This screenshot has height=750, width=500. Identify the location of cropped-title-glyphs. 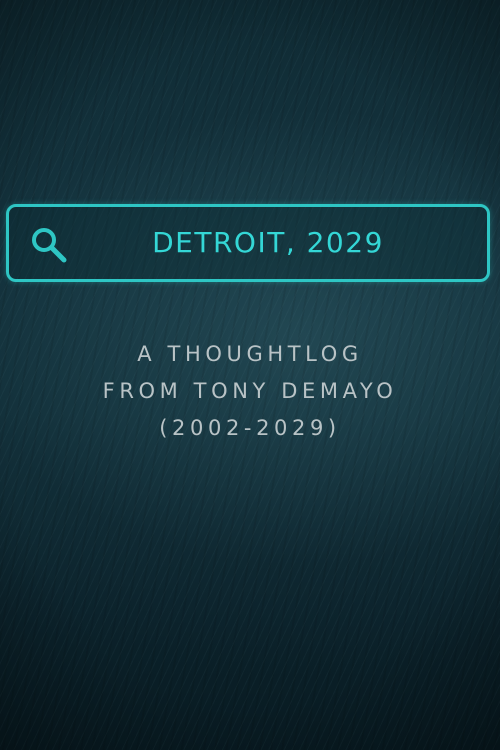
(250, 15).